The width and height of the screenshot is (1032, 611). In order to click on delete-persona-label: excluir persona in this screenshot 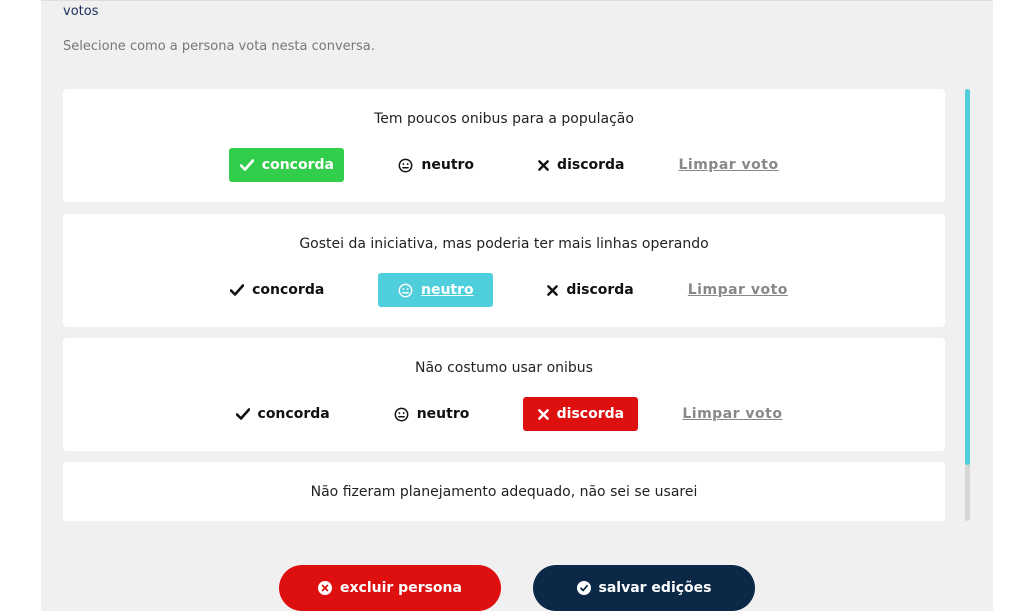, I will do `click(401, 588)`.